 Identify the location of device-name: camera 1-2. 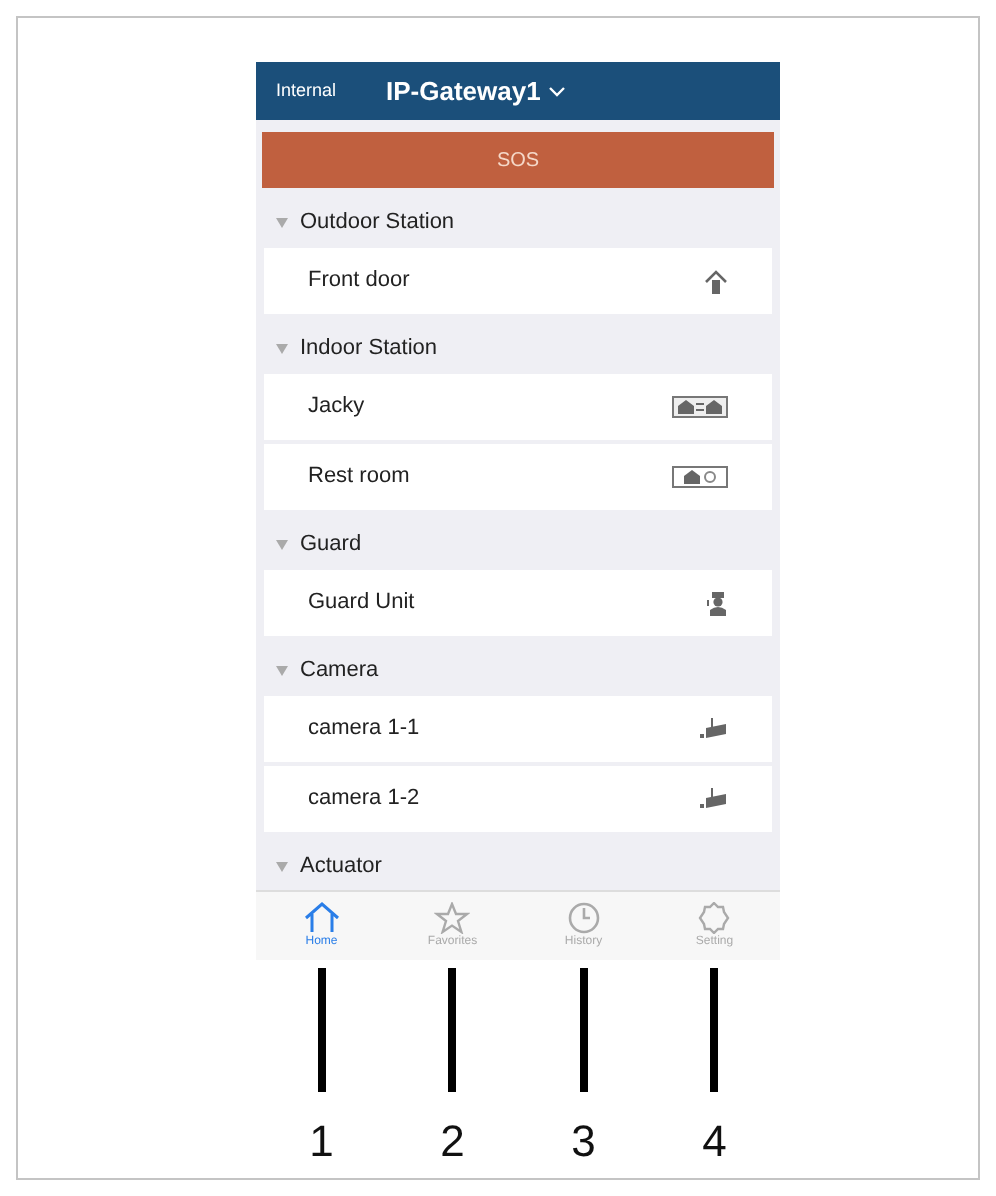
(364, 799).